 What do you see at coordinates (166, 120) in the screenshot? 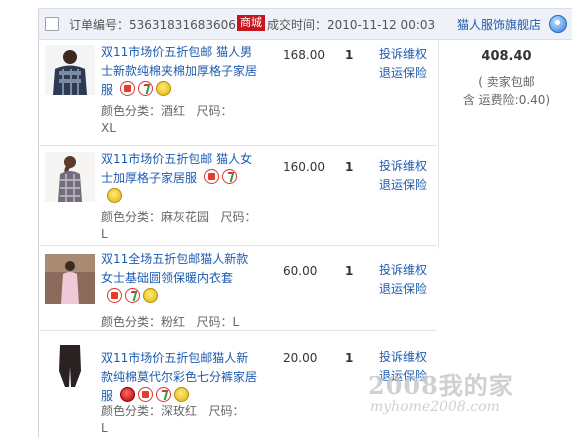
I see `product-attributes: 颜色分类：酒红 尺码： XL` at bounding box center [166, 120].